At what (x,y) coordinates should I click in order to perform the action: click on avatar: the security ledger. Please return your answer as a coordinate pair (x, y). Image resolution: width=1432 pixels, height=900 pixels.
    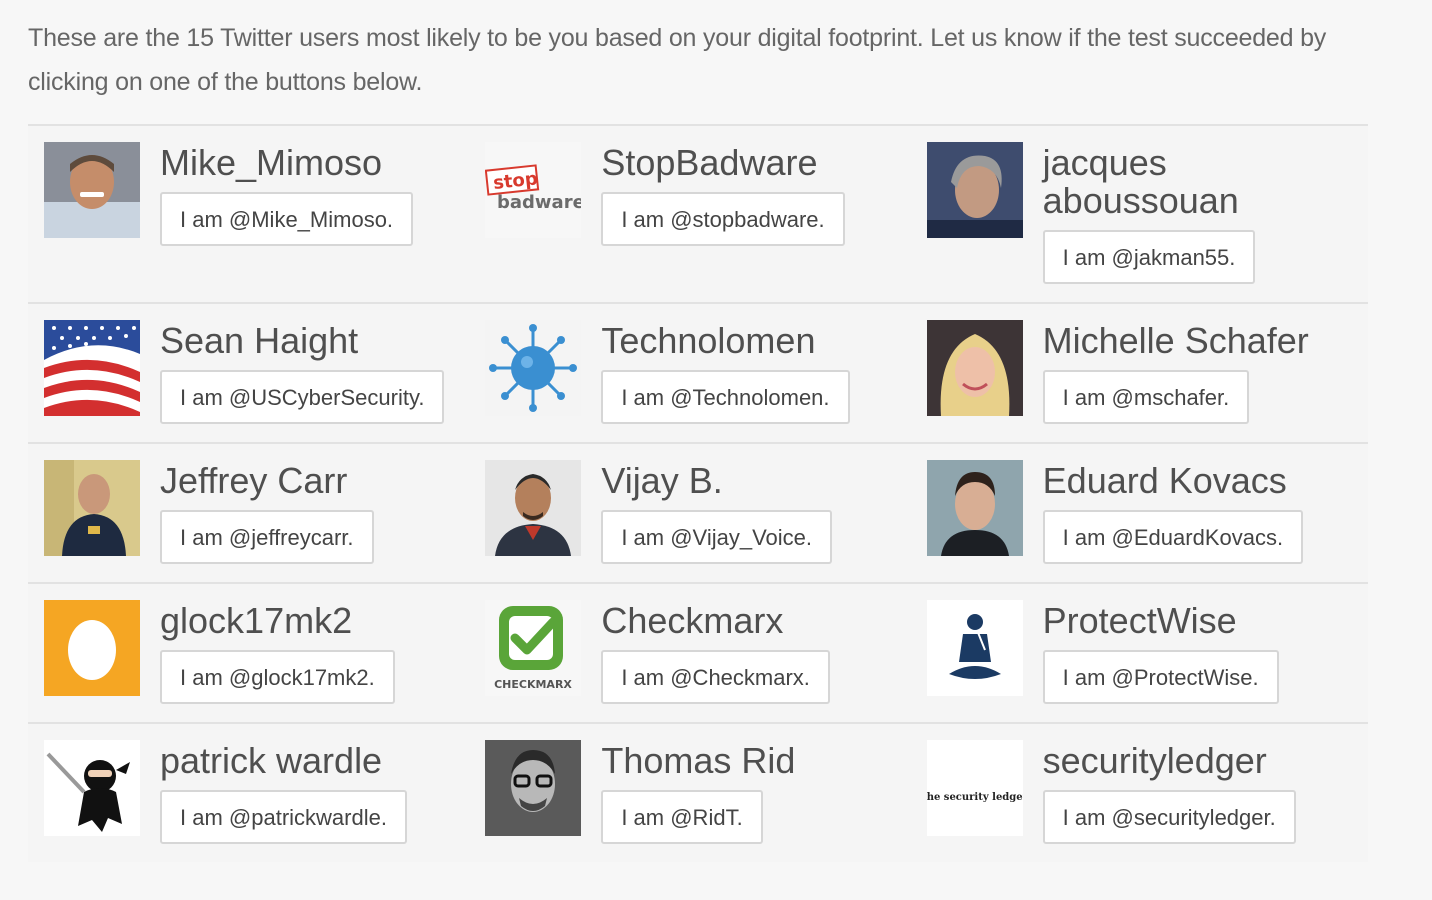
    Looking at the image, I should click on (974, 788).